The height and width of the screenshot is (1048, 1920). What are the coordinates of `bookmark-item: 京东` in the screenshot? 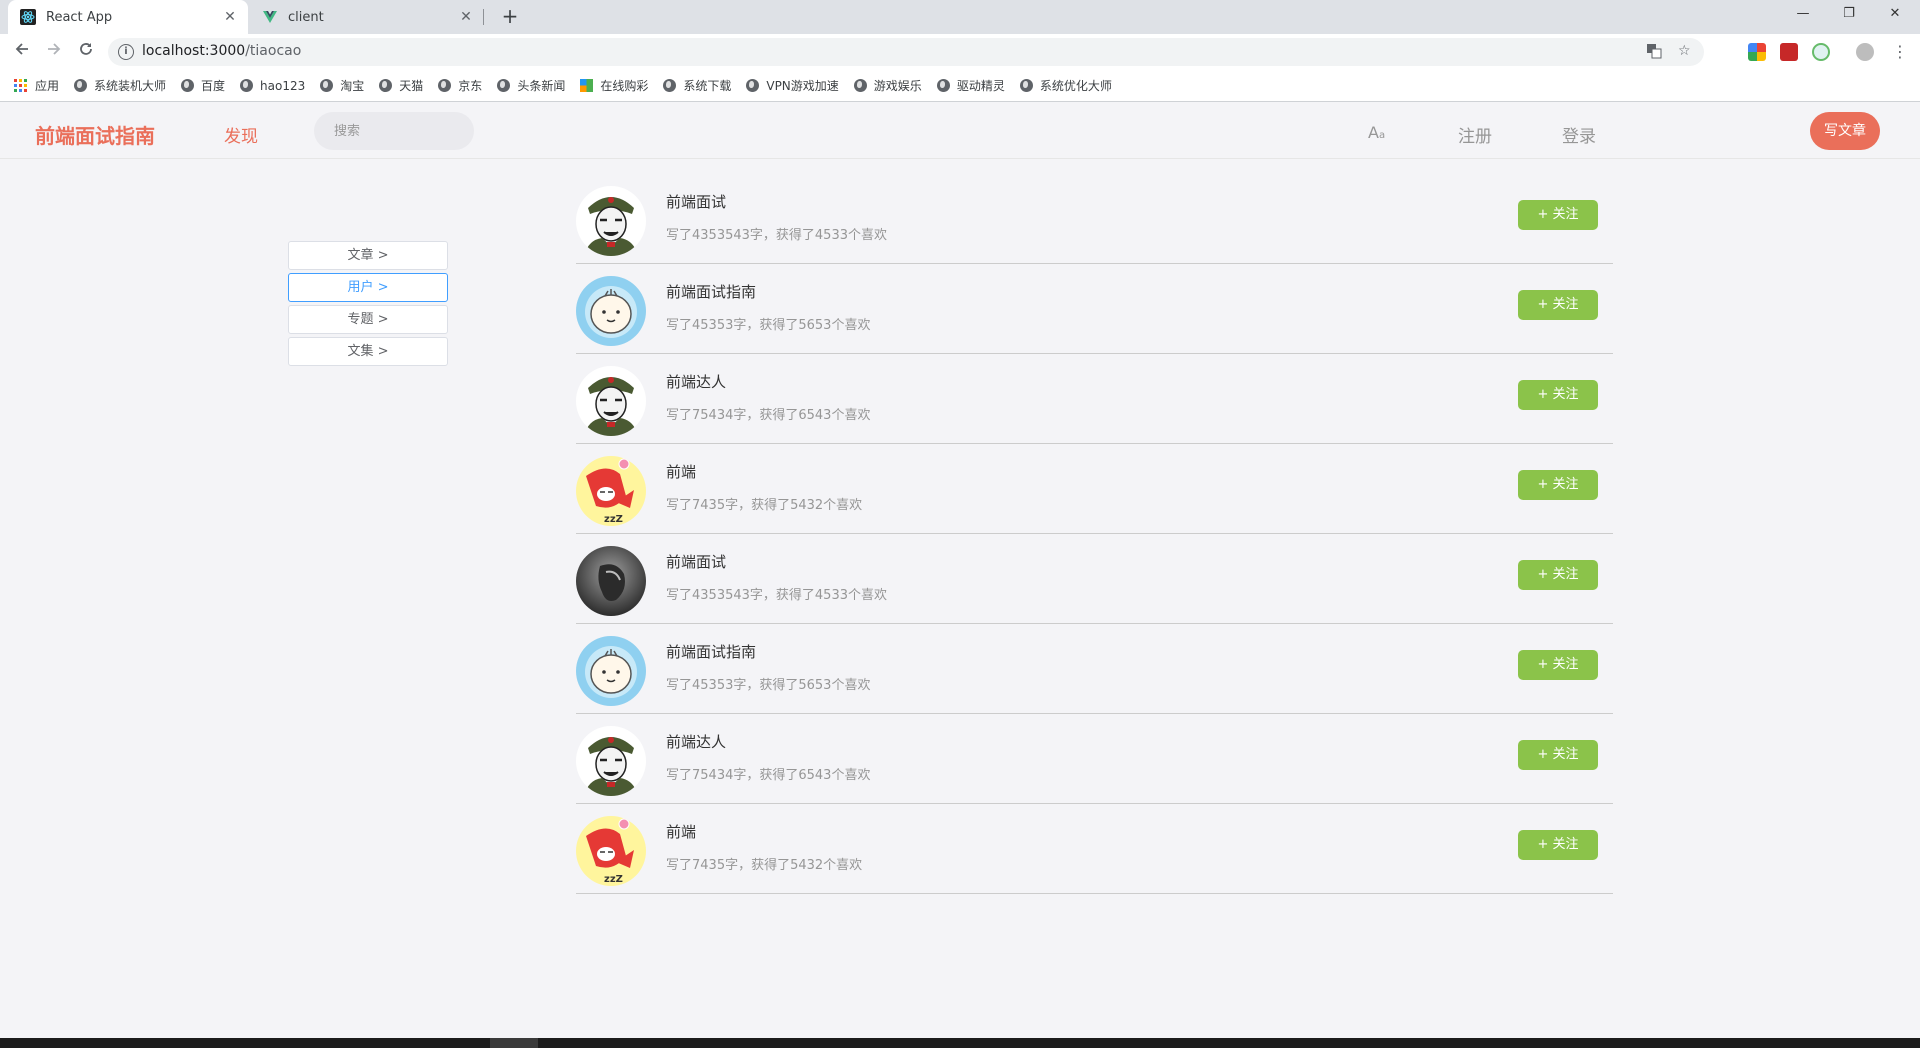 It's located at (460, 85).